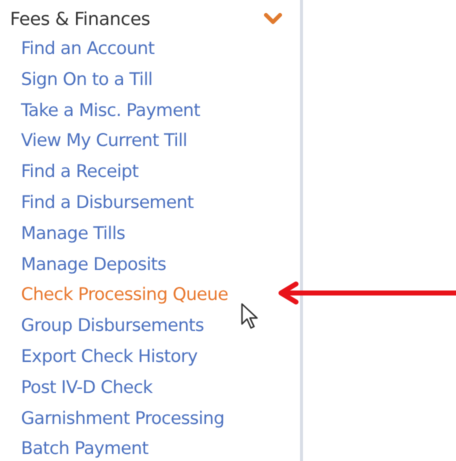  Describe the element at coordinates (150, 447) in the screenshot. I see `menu-link: Batch Payment` at that location.